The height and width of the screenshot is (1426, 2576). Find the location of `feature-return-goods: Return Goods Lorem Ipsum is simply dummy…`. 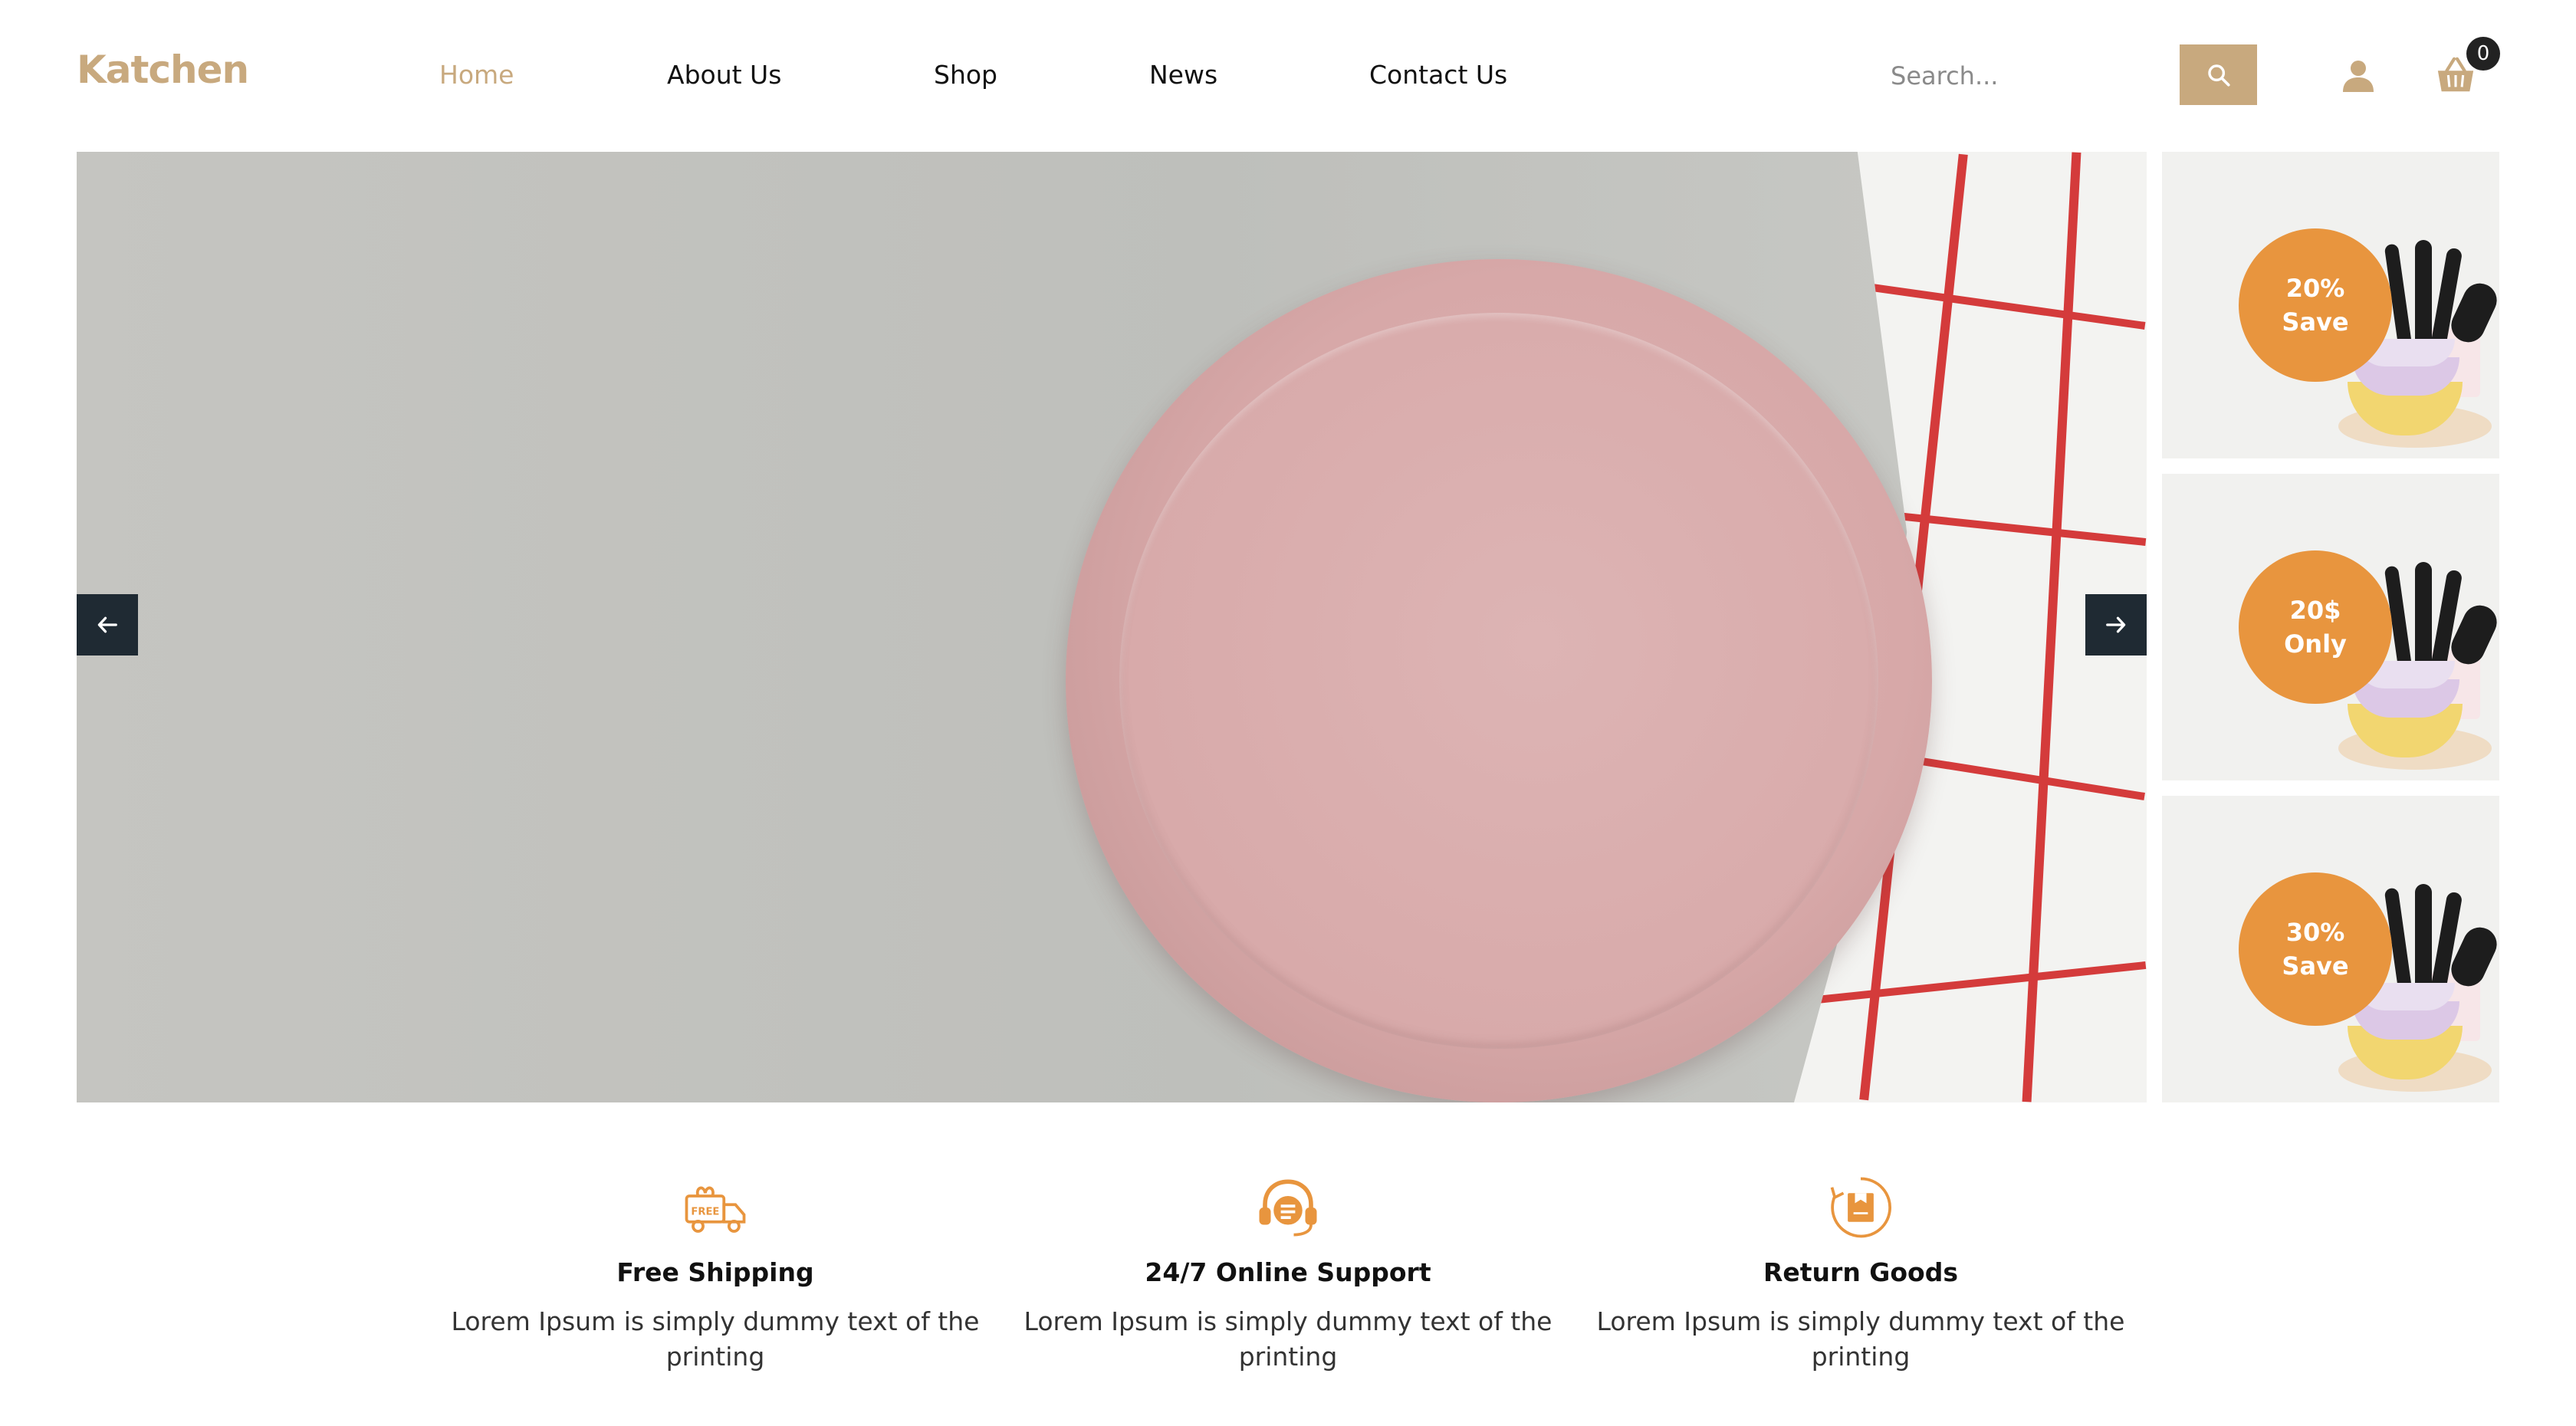

feature-return-goods: Return Goods Lorem Ipsum is simply dummy… is located at coordinates (1860, 1274).